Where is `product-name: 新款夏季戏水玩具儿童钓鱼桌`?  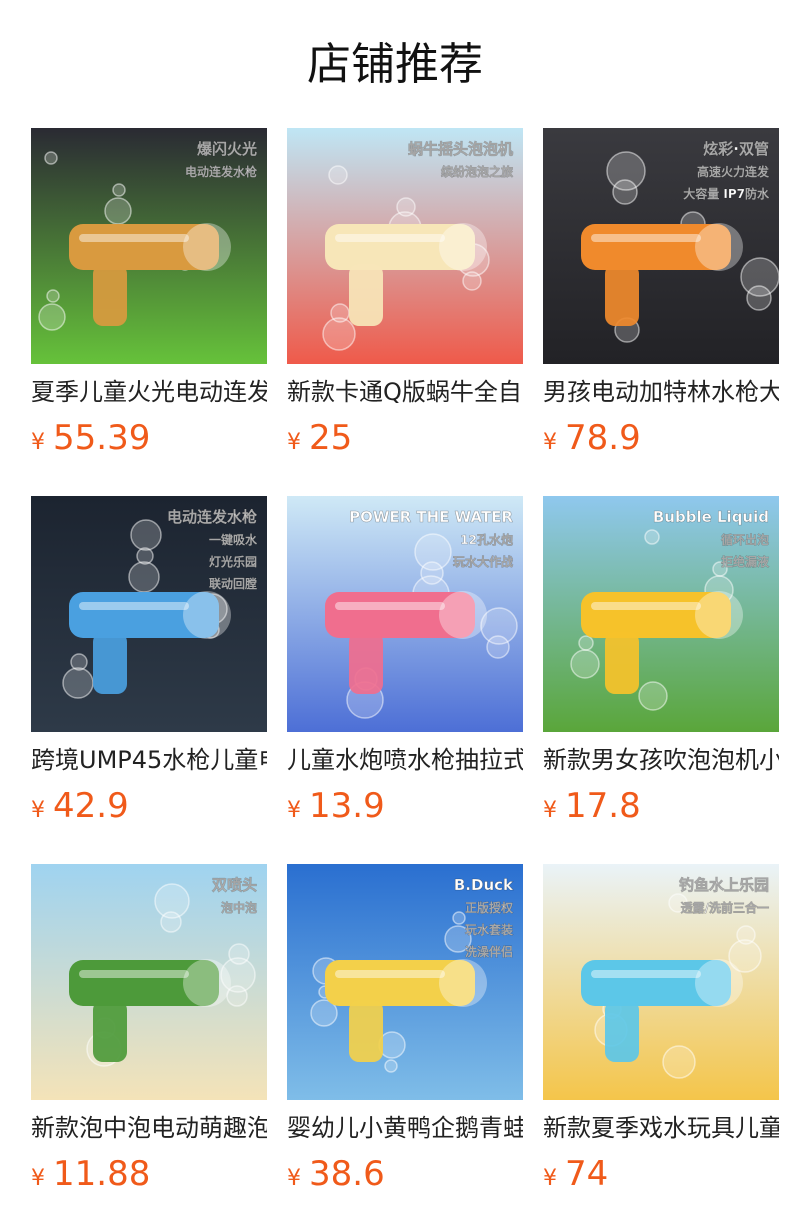
product-name: 新款夏季戏水玩具儿童钓鱼桌 is located at coordinates (661, 1128).